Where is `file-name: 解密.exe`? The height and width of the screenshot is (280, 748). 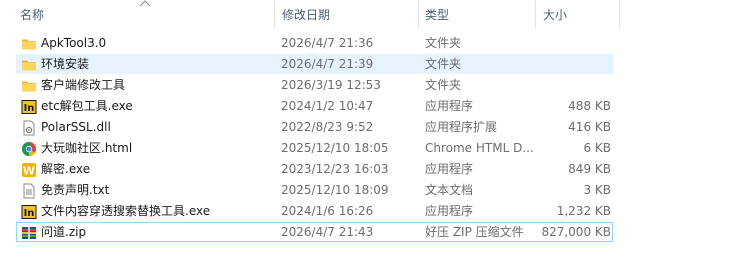 file-name: 解密.exe is located at coordinates (66, 169).